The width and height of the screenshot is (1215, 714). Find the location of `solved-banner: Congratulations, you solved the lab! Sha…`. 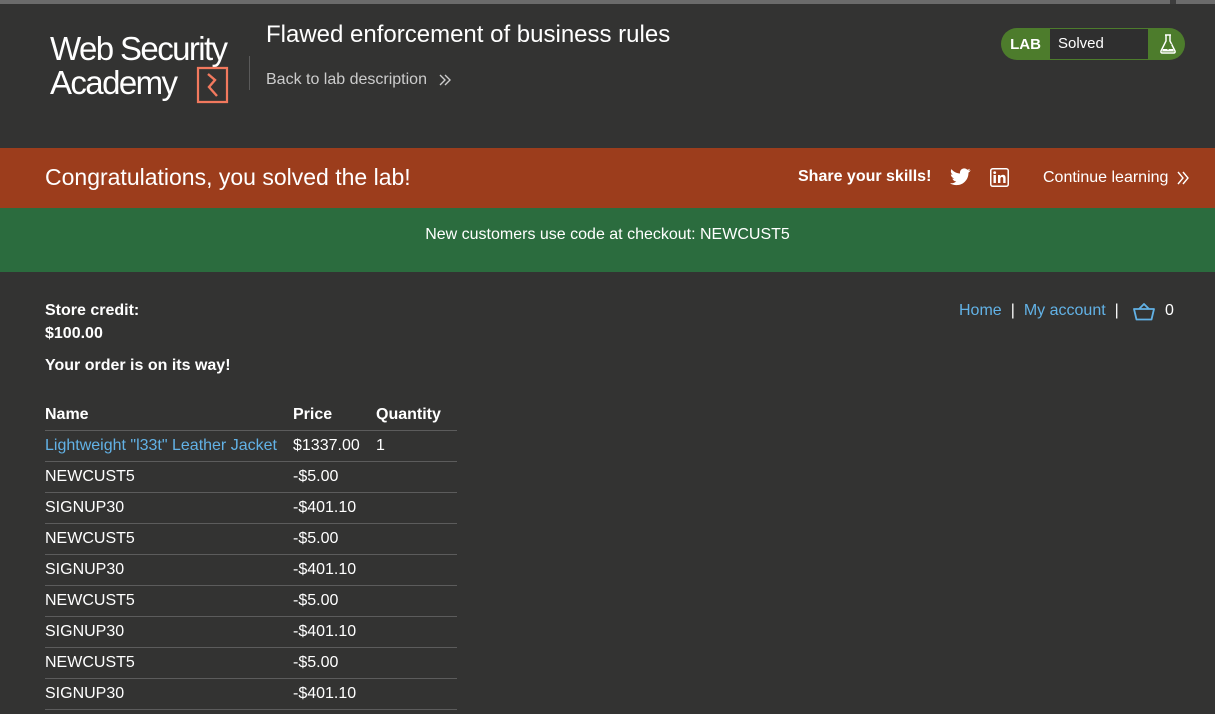

solved-banner: Congratulations, you solved the lab! Sha… is located at coordinates (607, 178).